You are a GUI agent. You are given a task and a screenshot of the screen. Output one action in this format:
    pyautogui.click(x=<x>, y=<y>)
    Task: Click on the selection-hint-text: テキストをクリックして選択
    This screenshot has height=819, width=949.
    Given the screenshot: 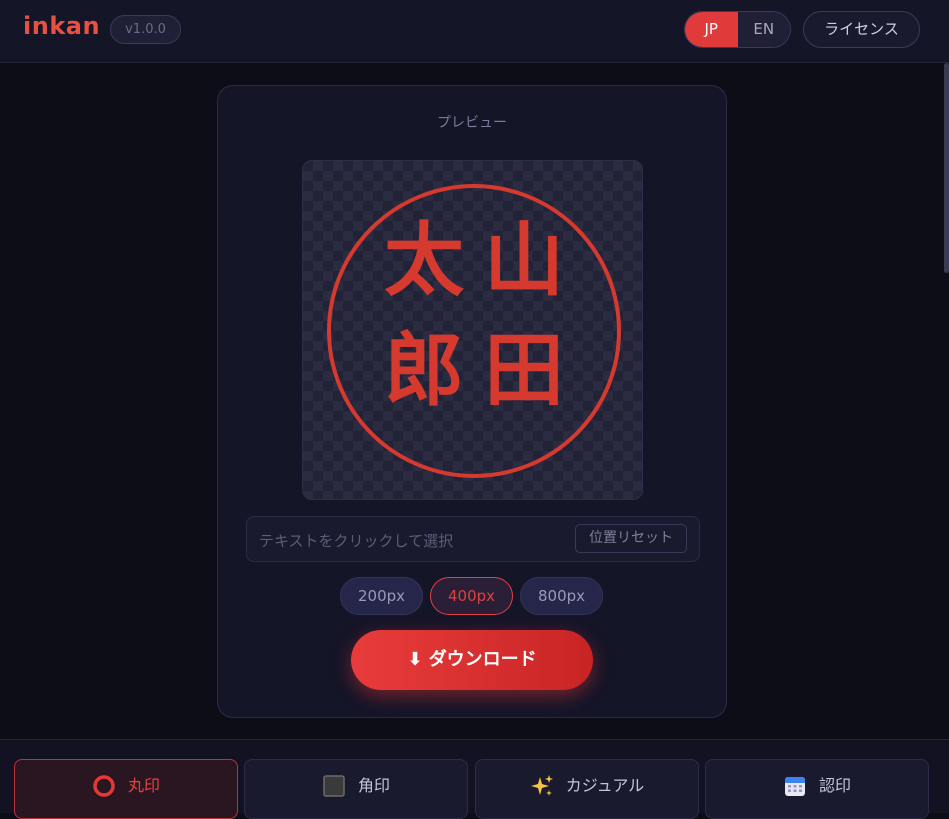 What is the action you would take?
    pyautogui.click(x=356, y=541)
    